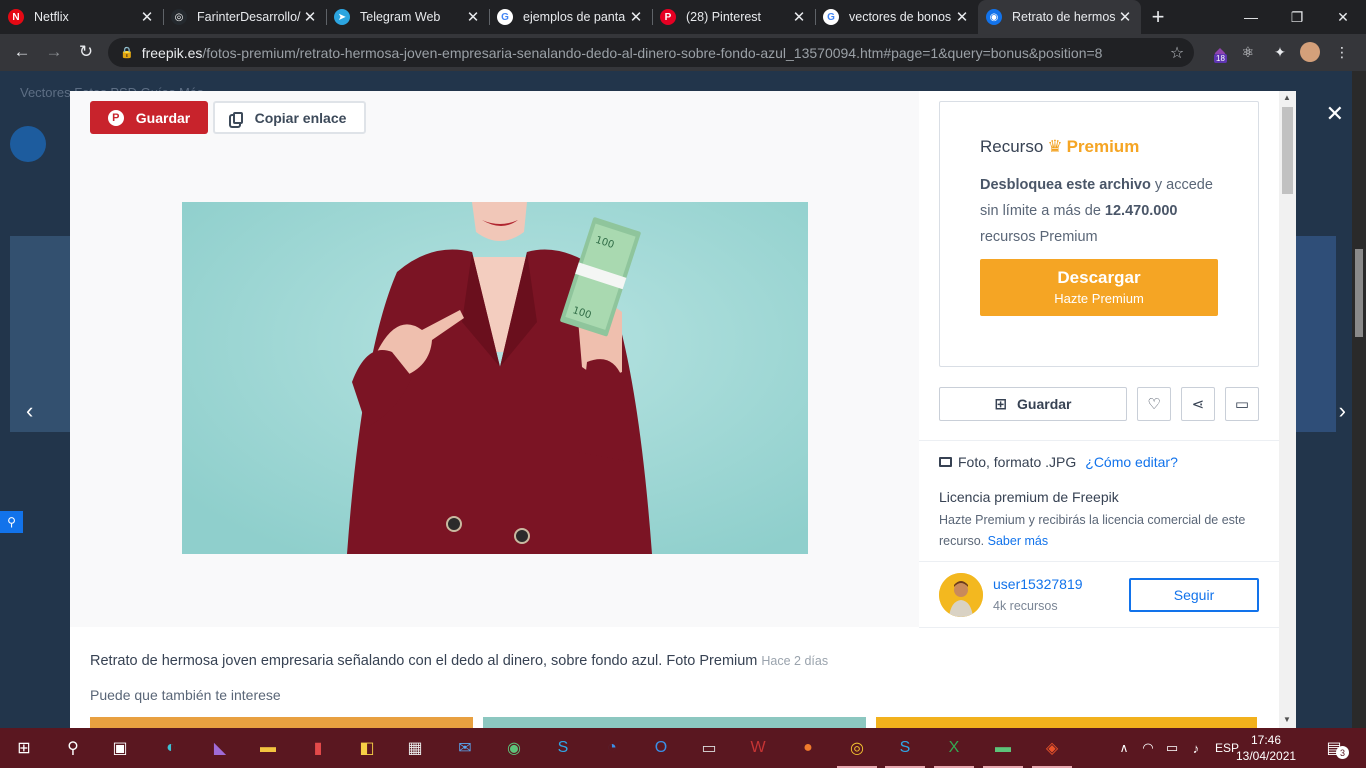 The image size is (1366, 768). What do you see at coordinates (661, 748) in the screenshot?
I see `outlook-icon: O` at bounding box center [661, 748].